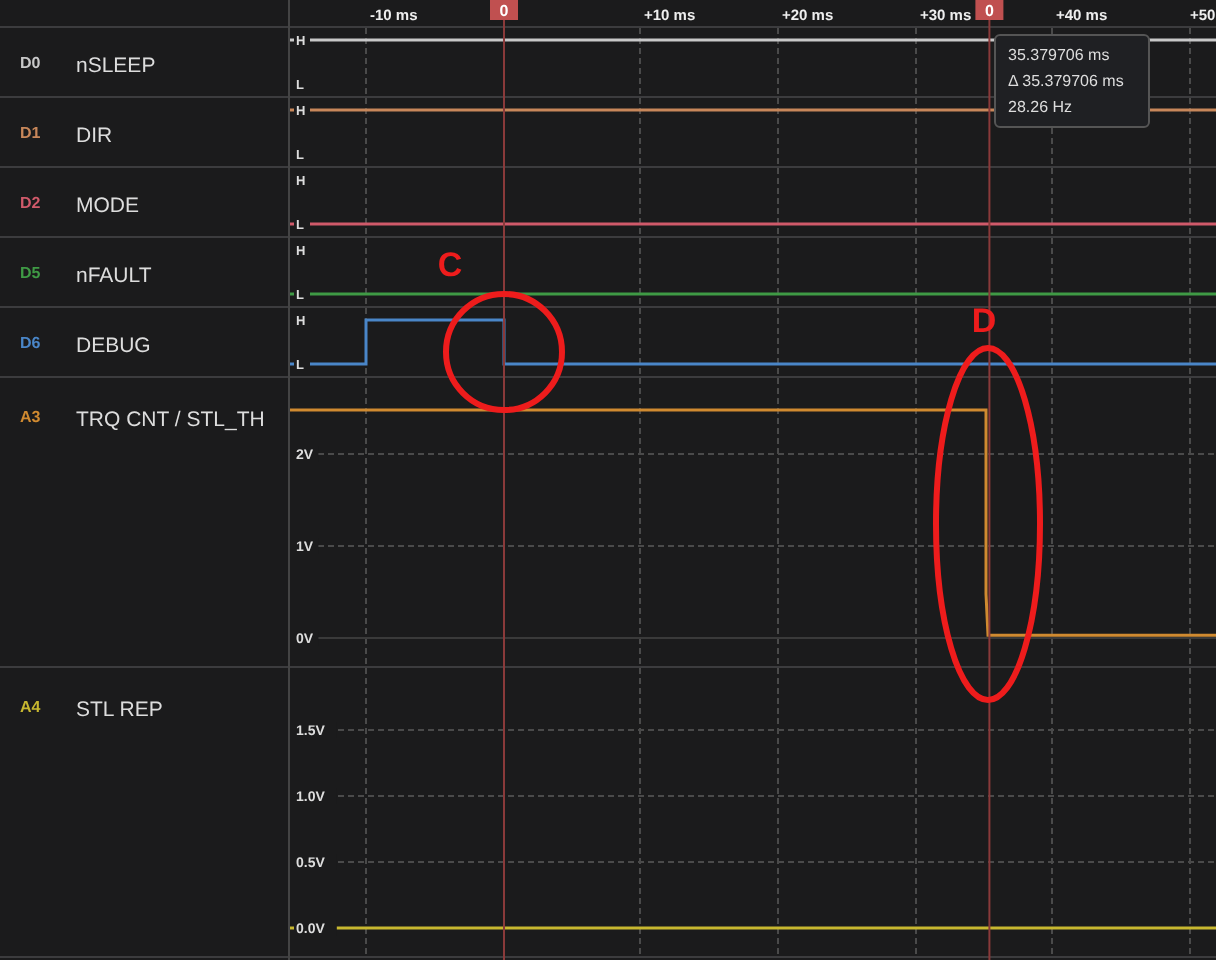 This screenshot has height=960, width=1216. Describe the element at coordinates (31, 274) in the screenshot. I see `channel-id: D5` at that location.